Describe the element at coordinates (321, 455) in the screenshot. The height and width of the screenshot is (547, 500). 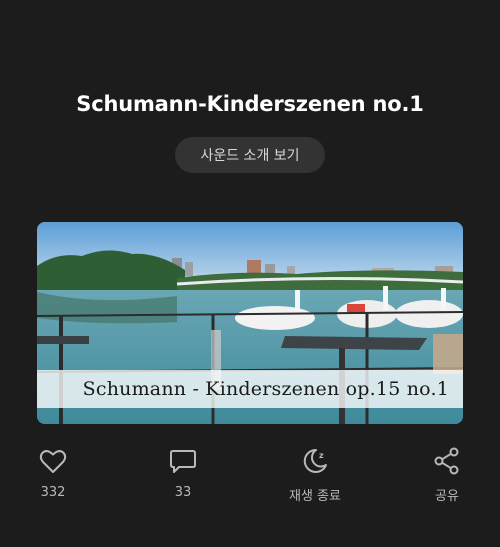
I see `svg-text: z` at that location.